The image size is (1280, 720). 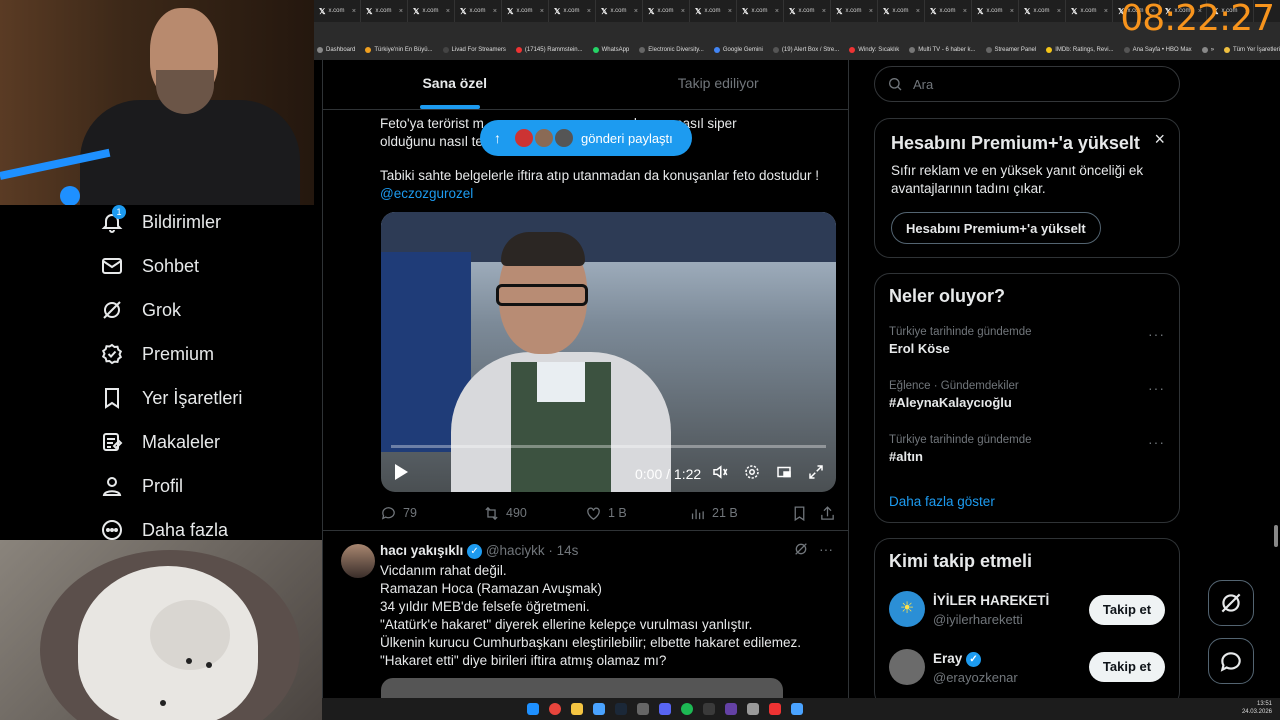 I want to click on nav-premium: Premium, so click(x=157, y=354).